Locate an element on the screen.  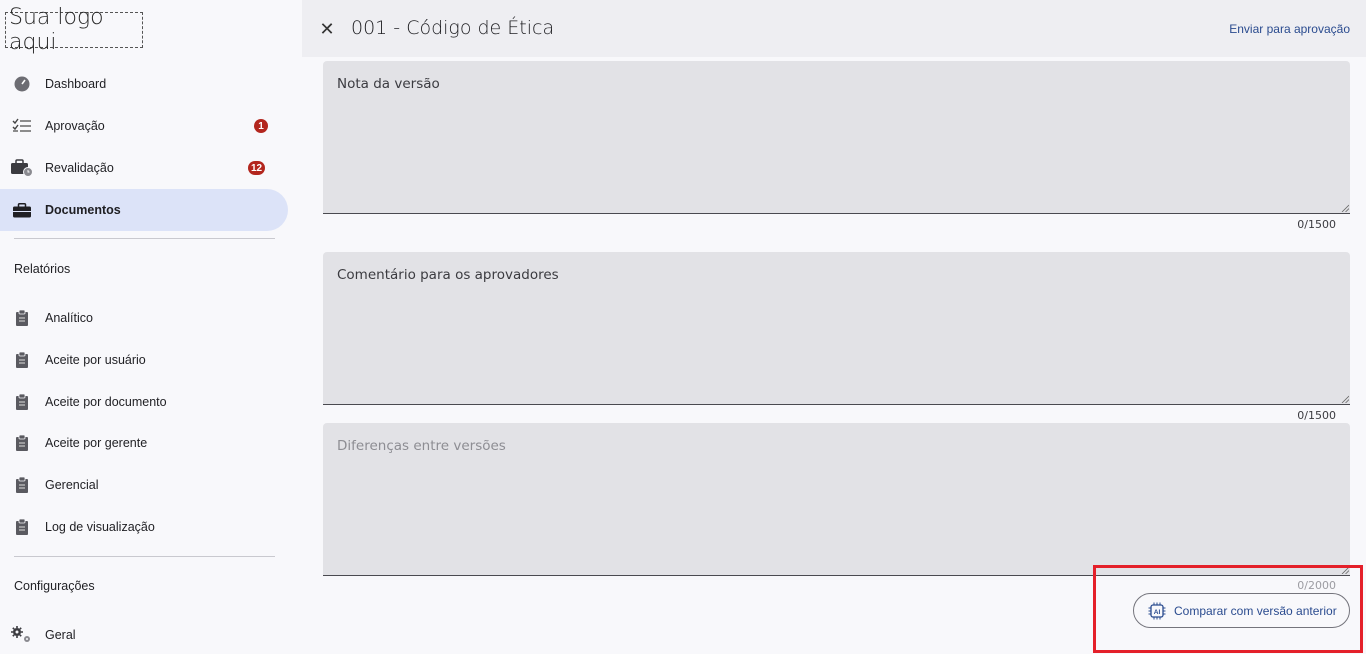
version-differences-placeholder: Diferenças entre versões is located at coordinates (421, 446).